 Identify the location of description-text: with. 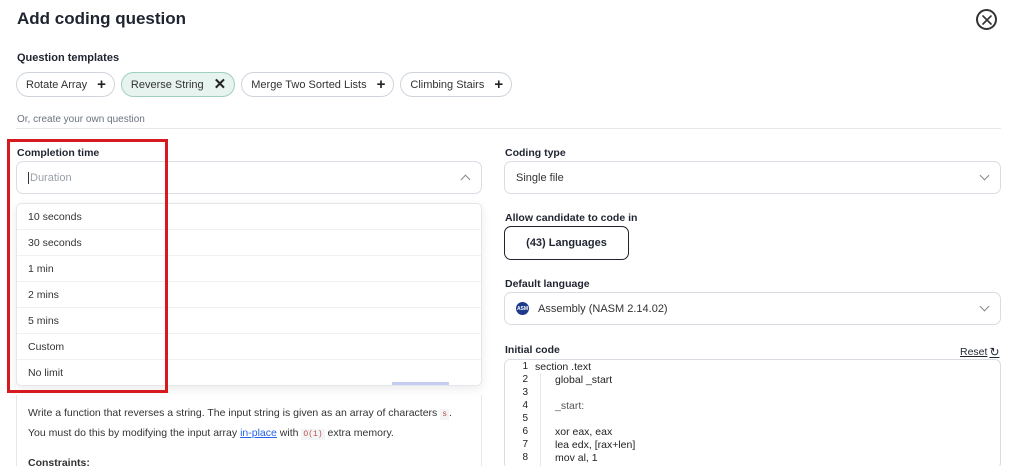
(289, 433).